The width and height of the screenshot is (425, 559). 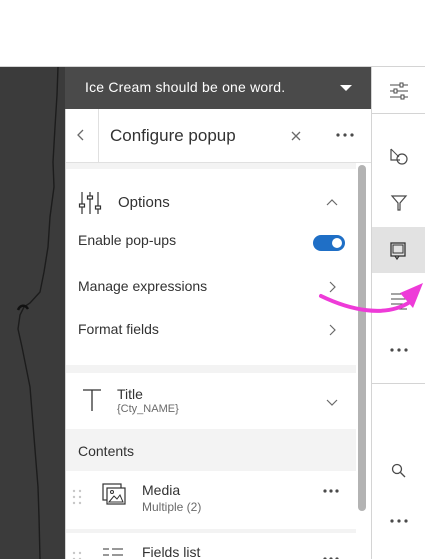 What do you see at coordinates (114, 494) in the screenshot?
I see `media-icon` at bounding box center [114, 494].